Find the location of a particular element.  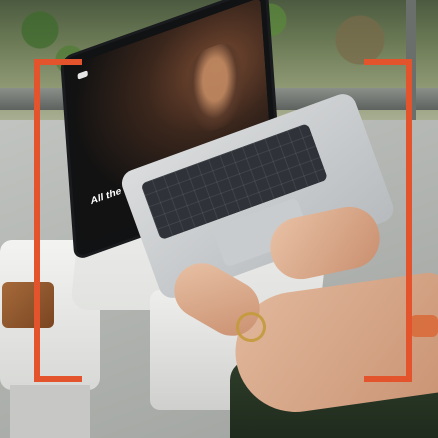

frame-corner-bottom-right is located at coordinates (388, 358).